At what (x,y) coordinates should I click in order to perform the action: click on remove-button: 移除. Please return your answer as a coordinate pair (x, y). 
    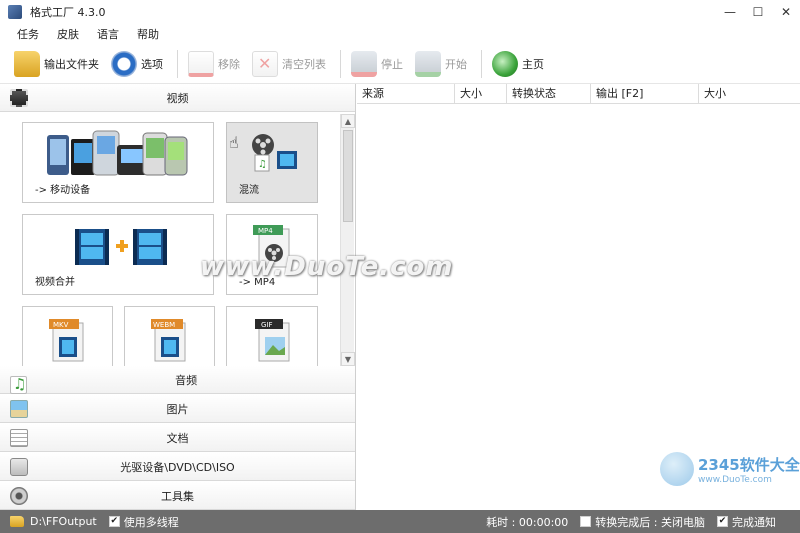
    Looking at the image, I should click on (214, 64).